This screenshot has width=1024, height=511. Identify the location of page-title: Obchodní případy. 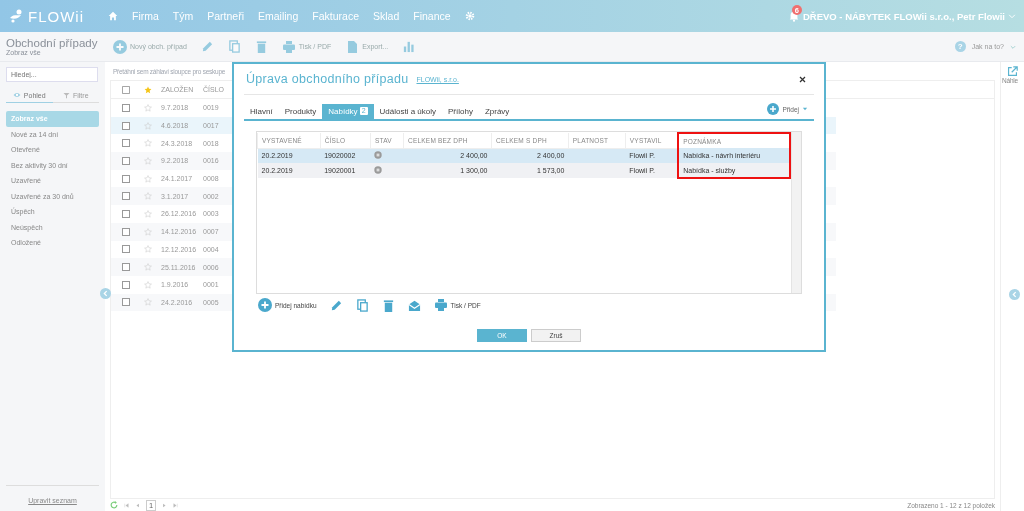
(52, 43).